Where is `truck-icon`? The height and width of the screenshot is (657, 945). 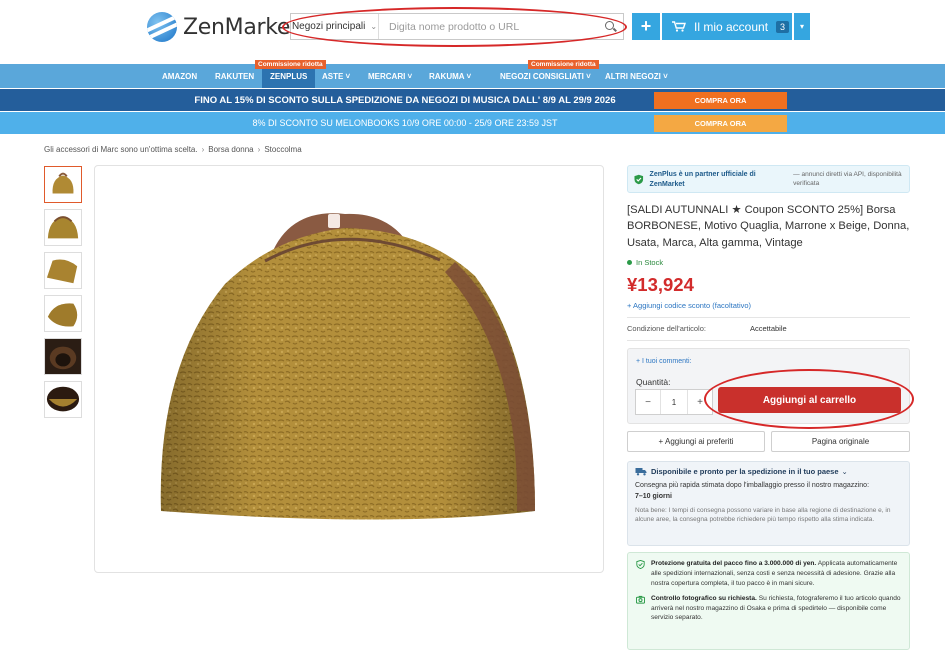 truck-icon is located at coordinates (641, 472).